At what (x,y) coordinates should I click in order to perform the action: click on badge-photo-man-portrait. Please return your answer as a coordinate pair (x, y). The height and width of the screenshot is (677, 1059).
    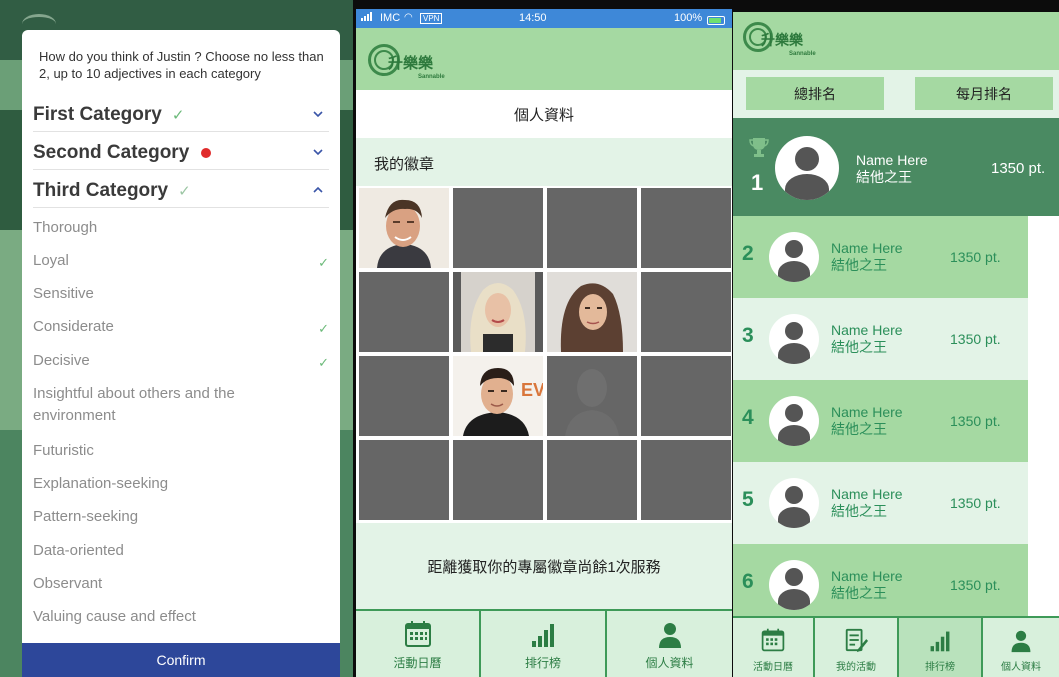
    Looking at the image, I should click on (404, 228).